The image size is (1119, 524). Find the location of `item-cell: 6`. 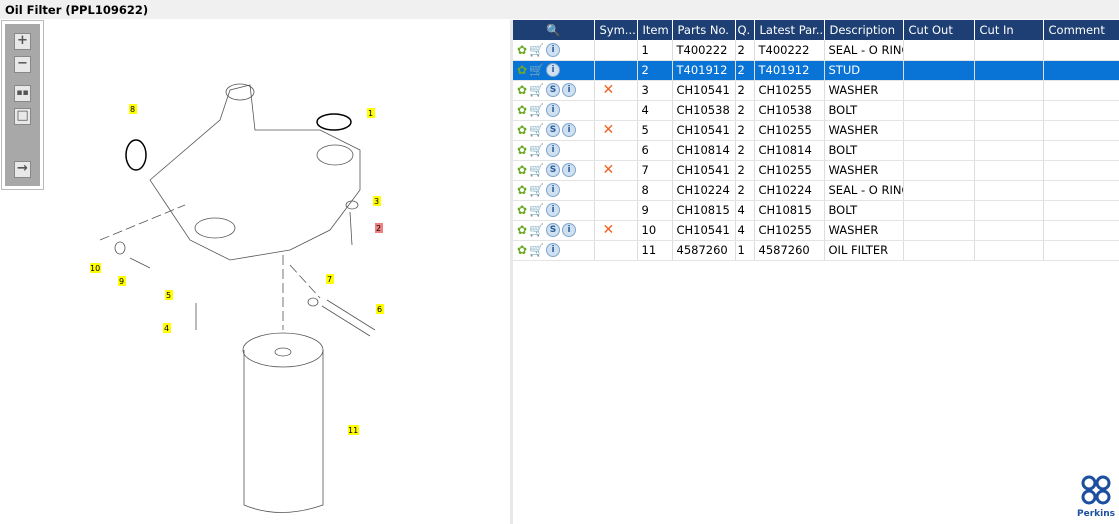

item-cell: 6 is located at coordinates (655, 150).